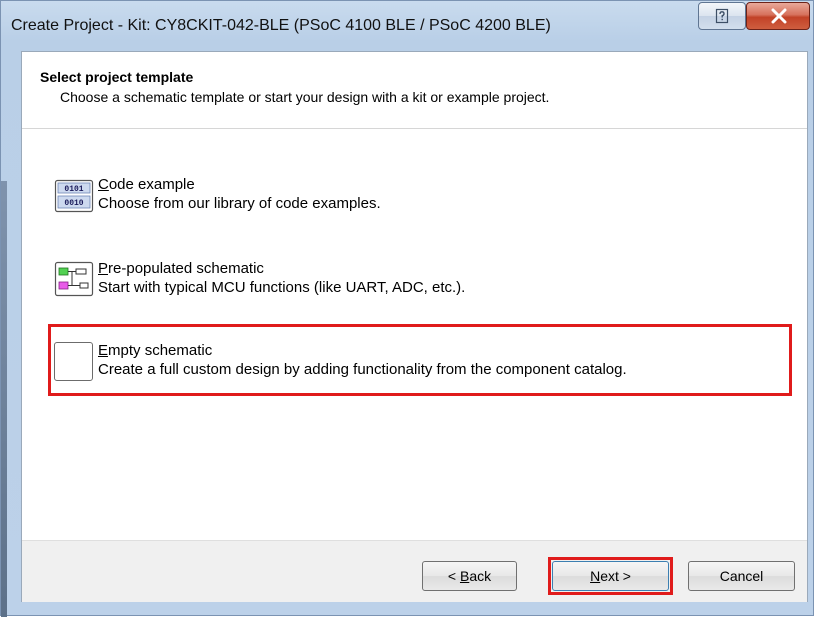  Describe the element at coordinates (117, 77) in the screenshot. I see `page-title: Select project template` at that location.